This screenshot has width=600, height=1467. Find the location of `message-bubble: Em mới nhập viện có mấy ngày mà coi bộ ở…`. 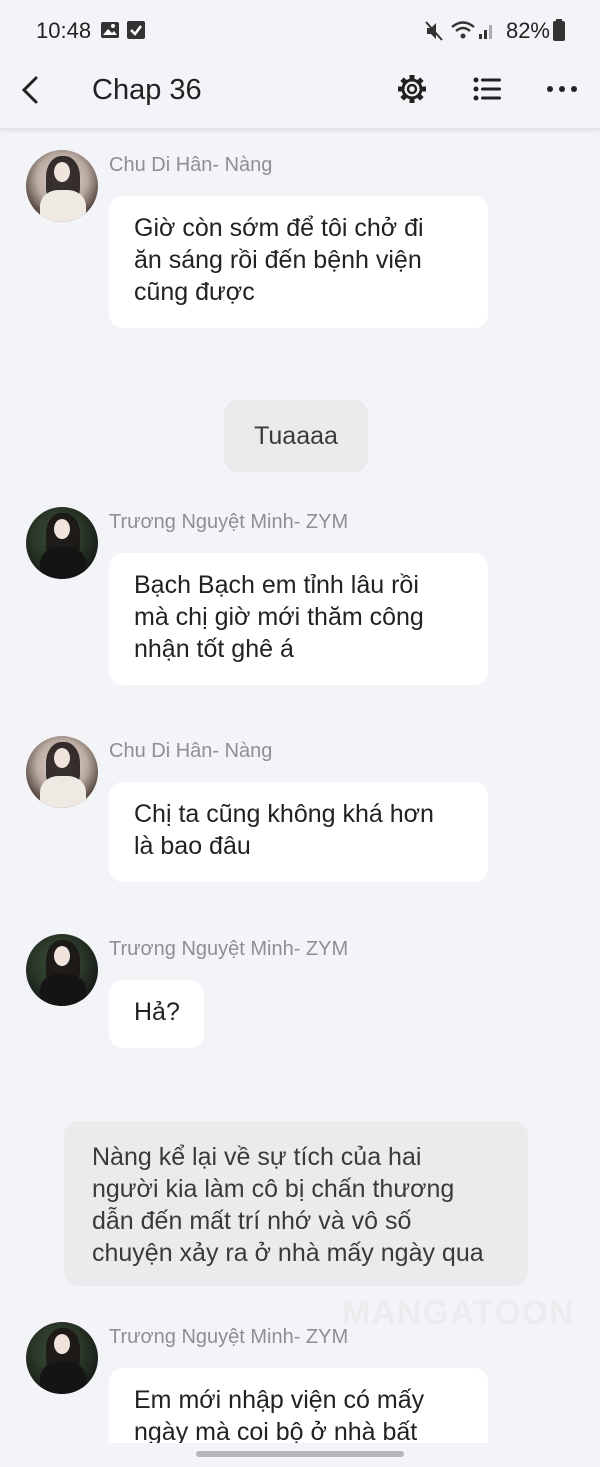

message-bubble: Em mới nhập viện có mấy ngày mà coi bộ ở… is located at coordinates (298, 1405).